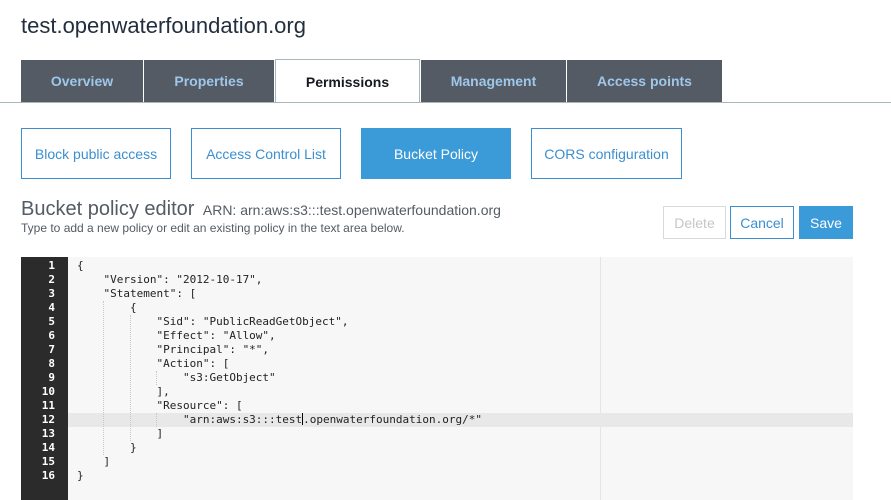 The width and height of the screenshot is (891, 500). I want to click on tab-properties: Properties, so click(209, 81).